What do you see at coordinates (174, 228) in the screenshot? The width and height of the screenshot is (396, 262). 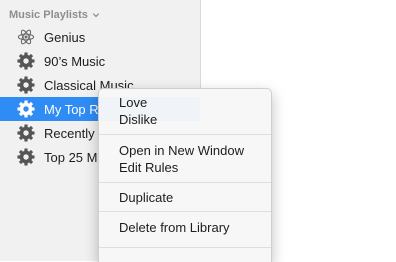 I see `menu-item-delete-from-library: Delete from Library` at bounding box center [174, 228].